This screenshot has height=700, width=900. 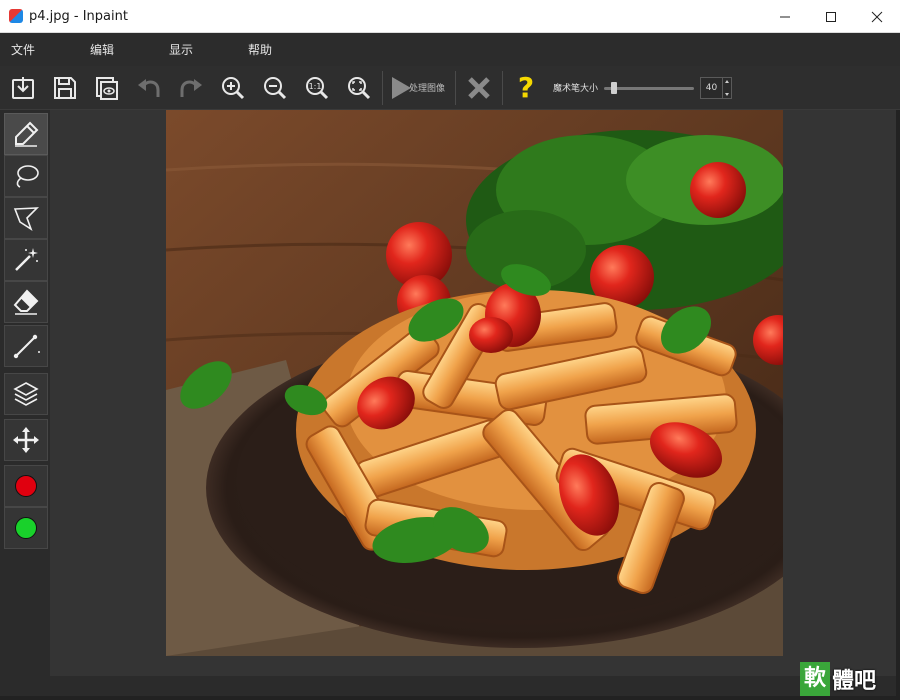 I want to click on lasso-icon, so click(x=27, y=176).